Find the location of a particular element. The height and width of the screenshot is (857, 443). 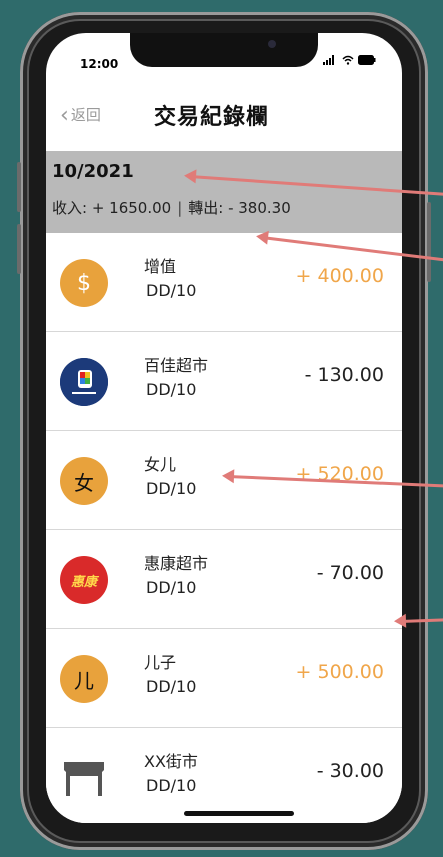

notch is located at coordinates (224, 50).